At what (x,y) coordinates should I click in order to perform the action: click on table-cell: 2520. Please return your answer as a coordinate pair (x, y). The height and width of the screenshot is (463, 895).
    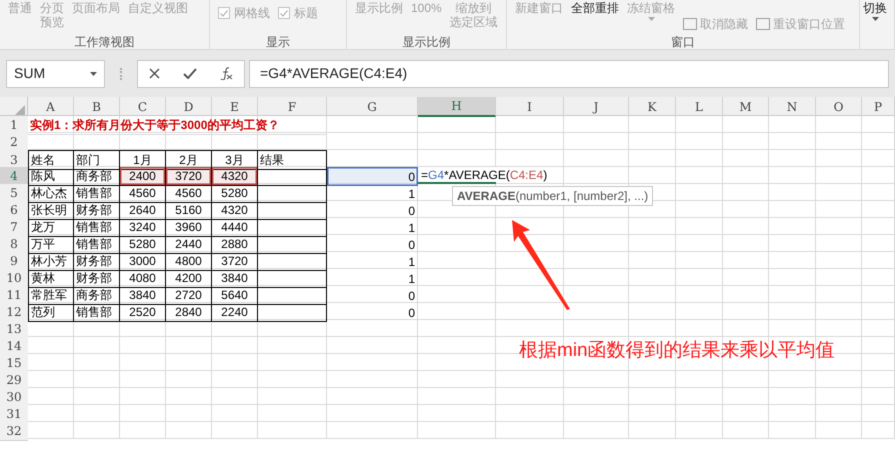
    Looking at the image, I should click on (143, 312).